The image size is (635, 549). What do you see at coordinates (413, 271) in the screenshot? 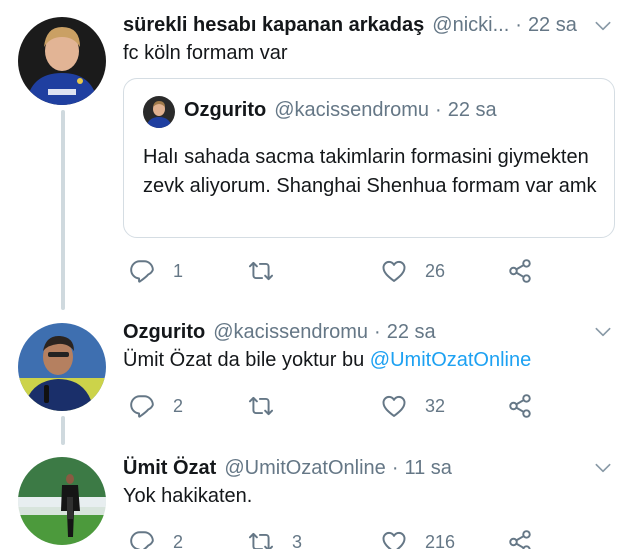
I see `like-button: 26` at bounding box center [413, 271].